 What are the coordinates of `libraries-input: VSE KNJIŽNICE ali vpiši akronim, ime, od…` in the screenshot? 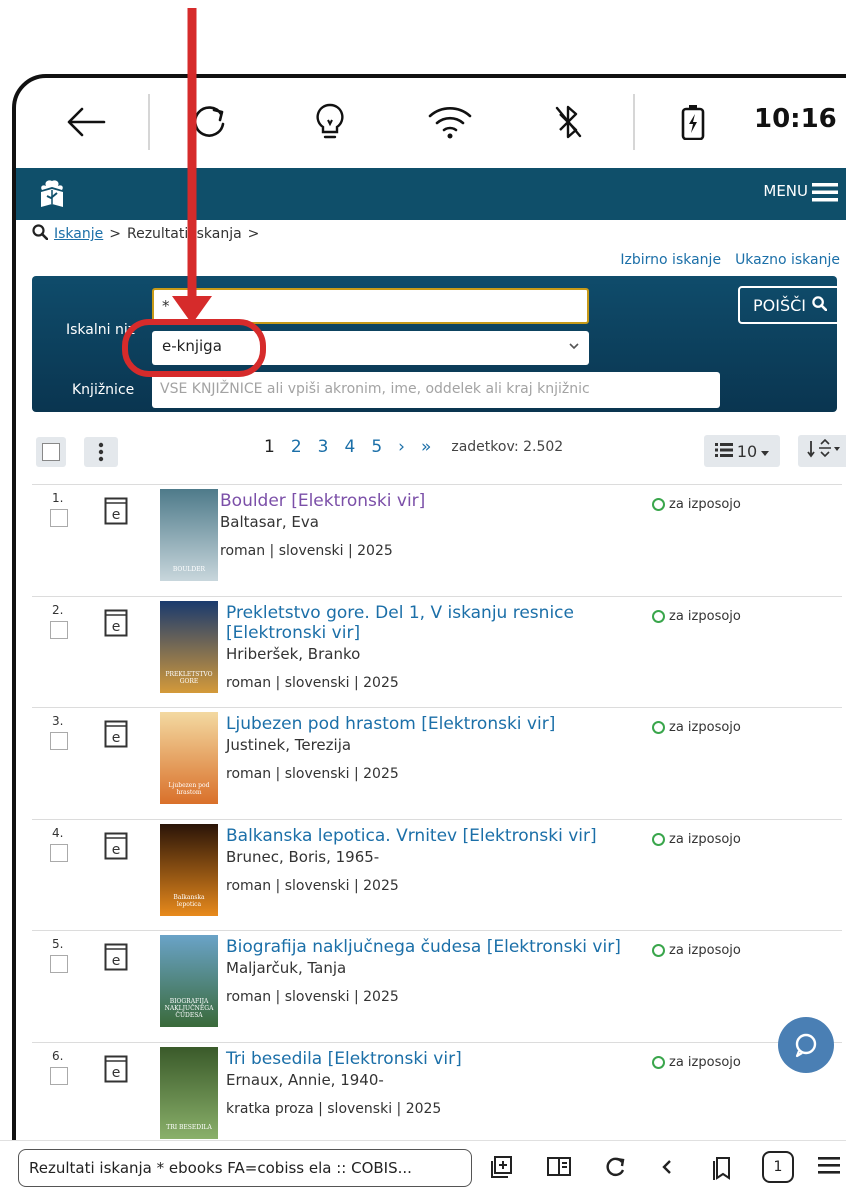 It's located at (436, 390).